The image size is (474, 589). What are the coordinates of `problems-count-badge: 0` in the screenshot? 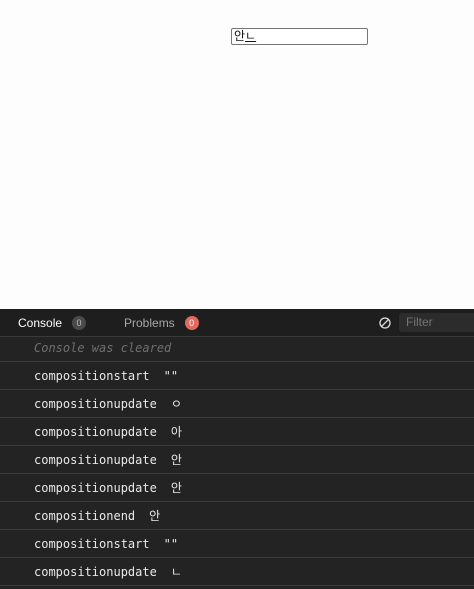 It's located at (191, 322).